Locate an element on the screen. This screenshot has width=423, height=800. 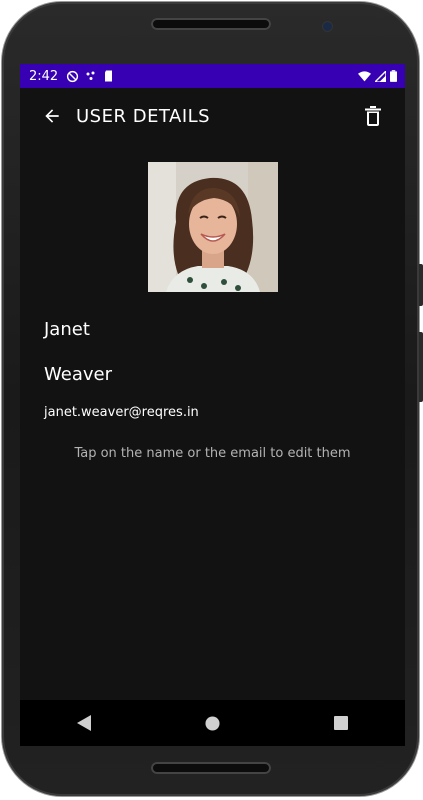
sd-card-icon is located at coordinates (109, 76).